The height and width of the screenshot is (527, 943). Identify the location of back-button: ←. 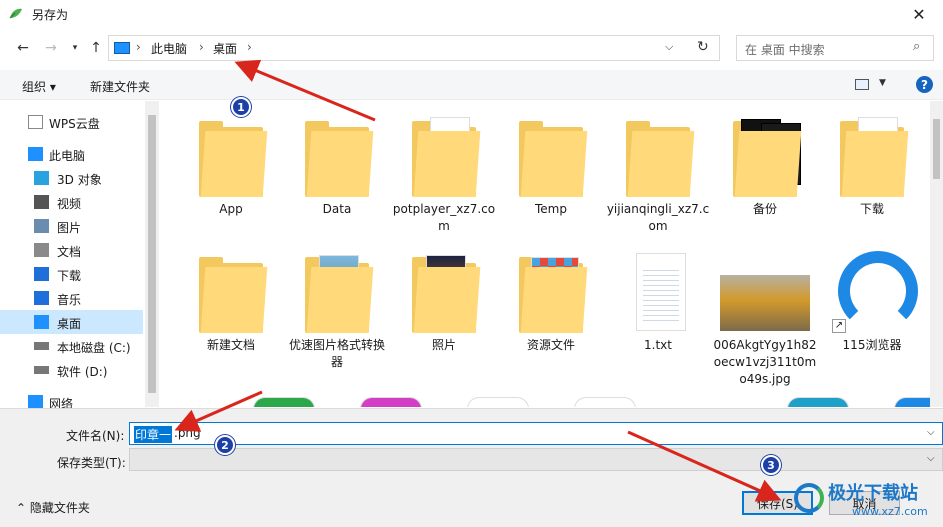
(23, 48).